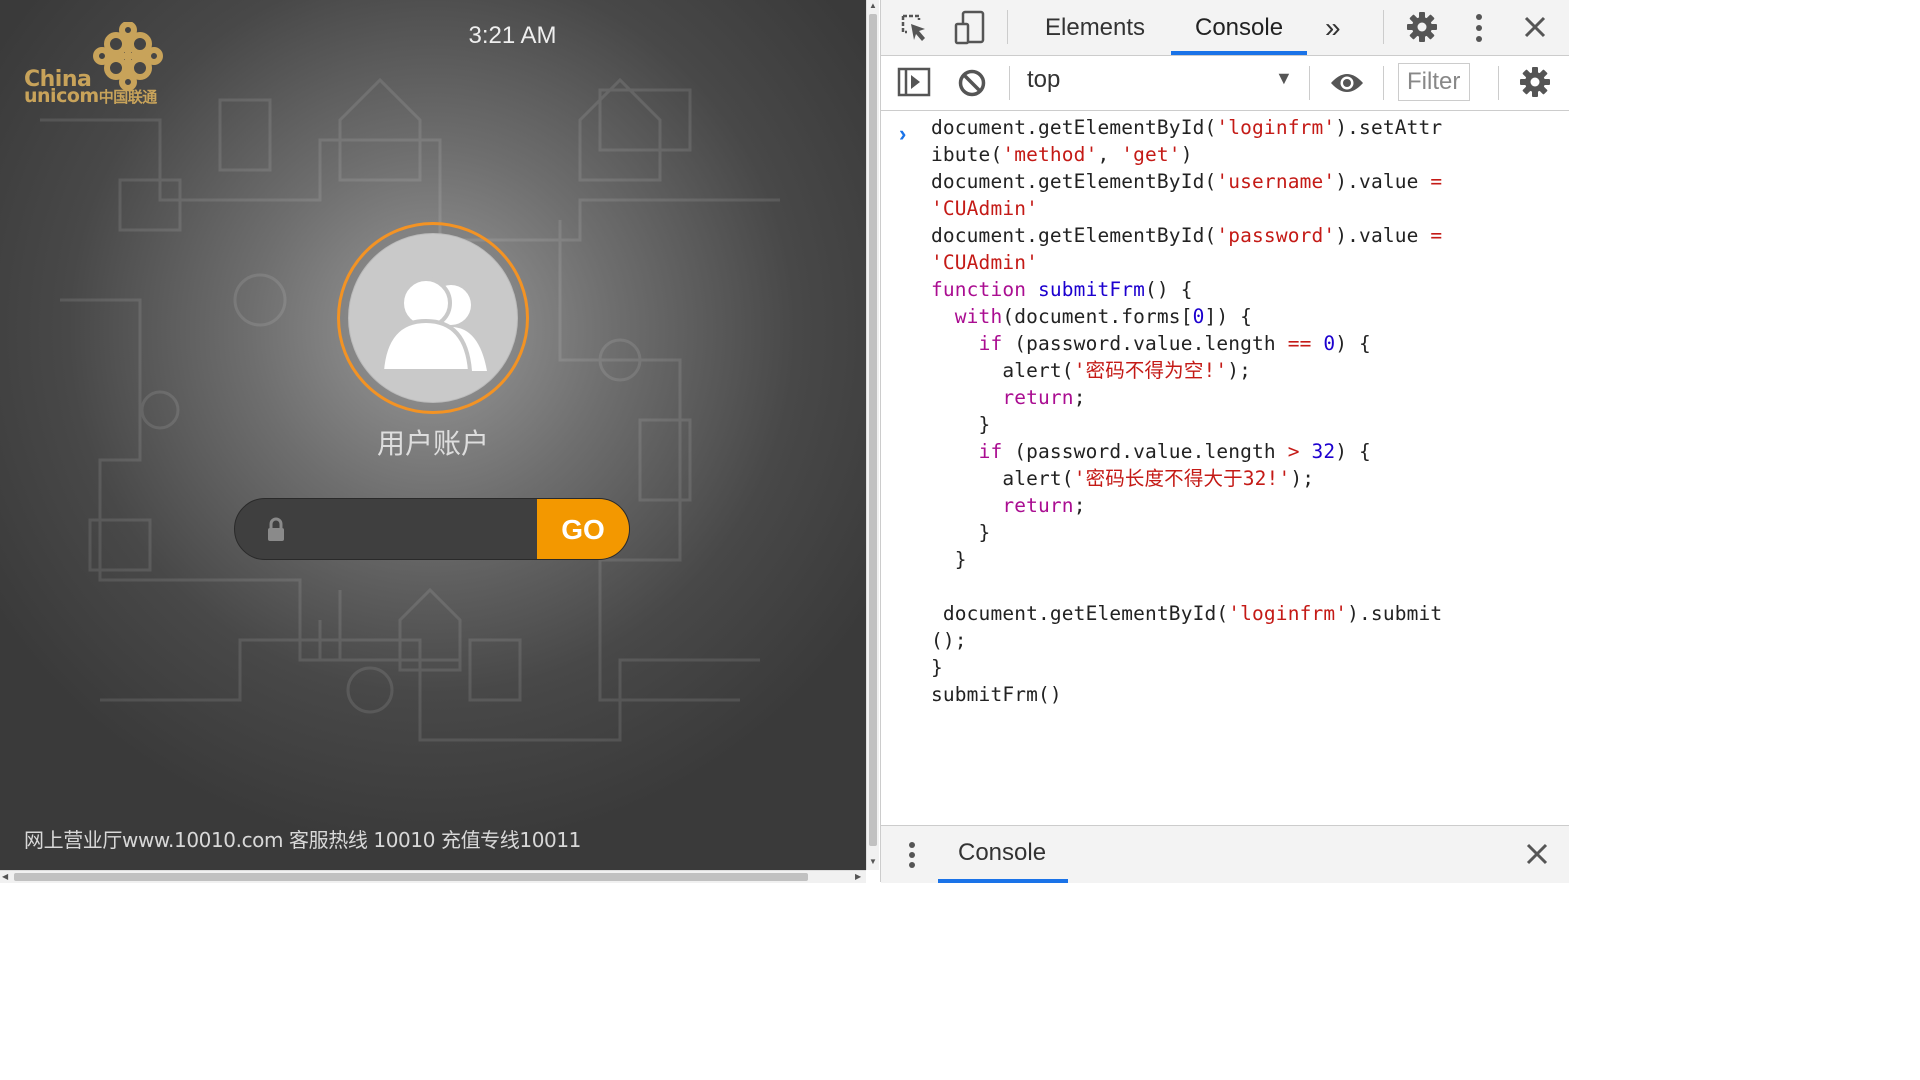  I want to click on dropdown-arrow-icon: ▼, so click(1284, 78).